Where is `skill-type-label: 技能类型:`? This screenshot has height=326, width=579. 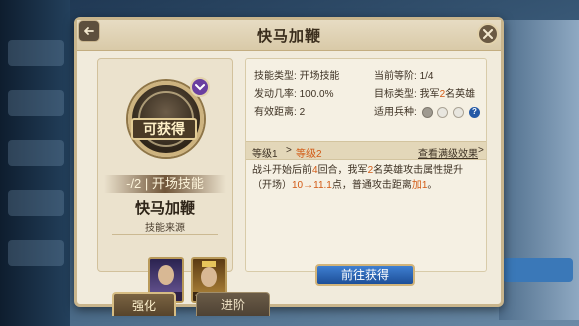
skill-type-label: 技能类型: is located at coordinates (275, 76).